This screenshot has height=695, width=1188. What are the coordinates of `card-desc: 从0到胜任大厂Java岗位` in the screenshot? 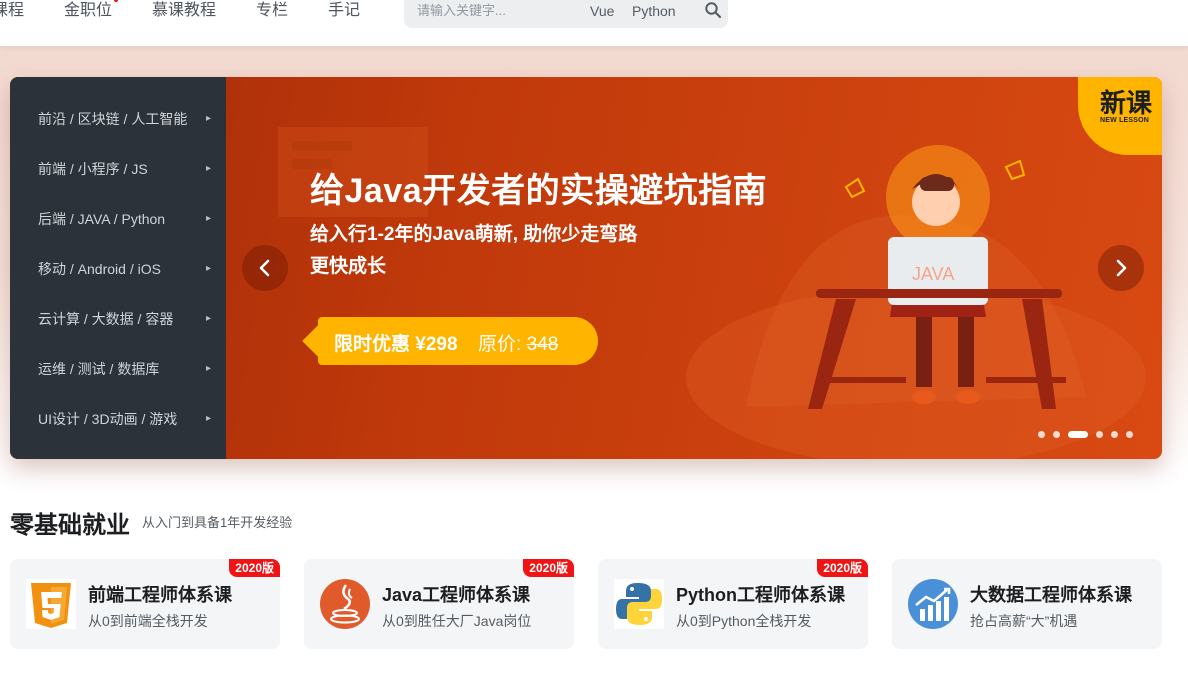 It's located at (457, 621).